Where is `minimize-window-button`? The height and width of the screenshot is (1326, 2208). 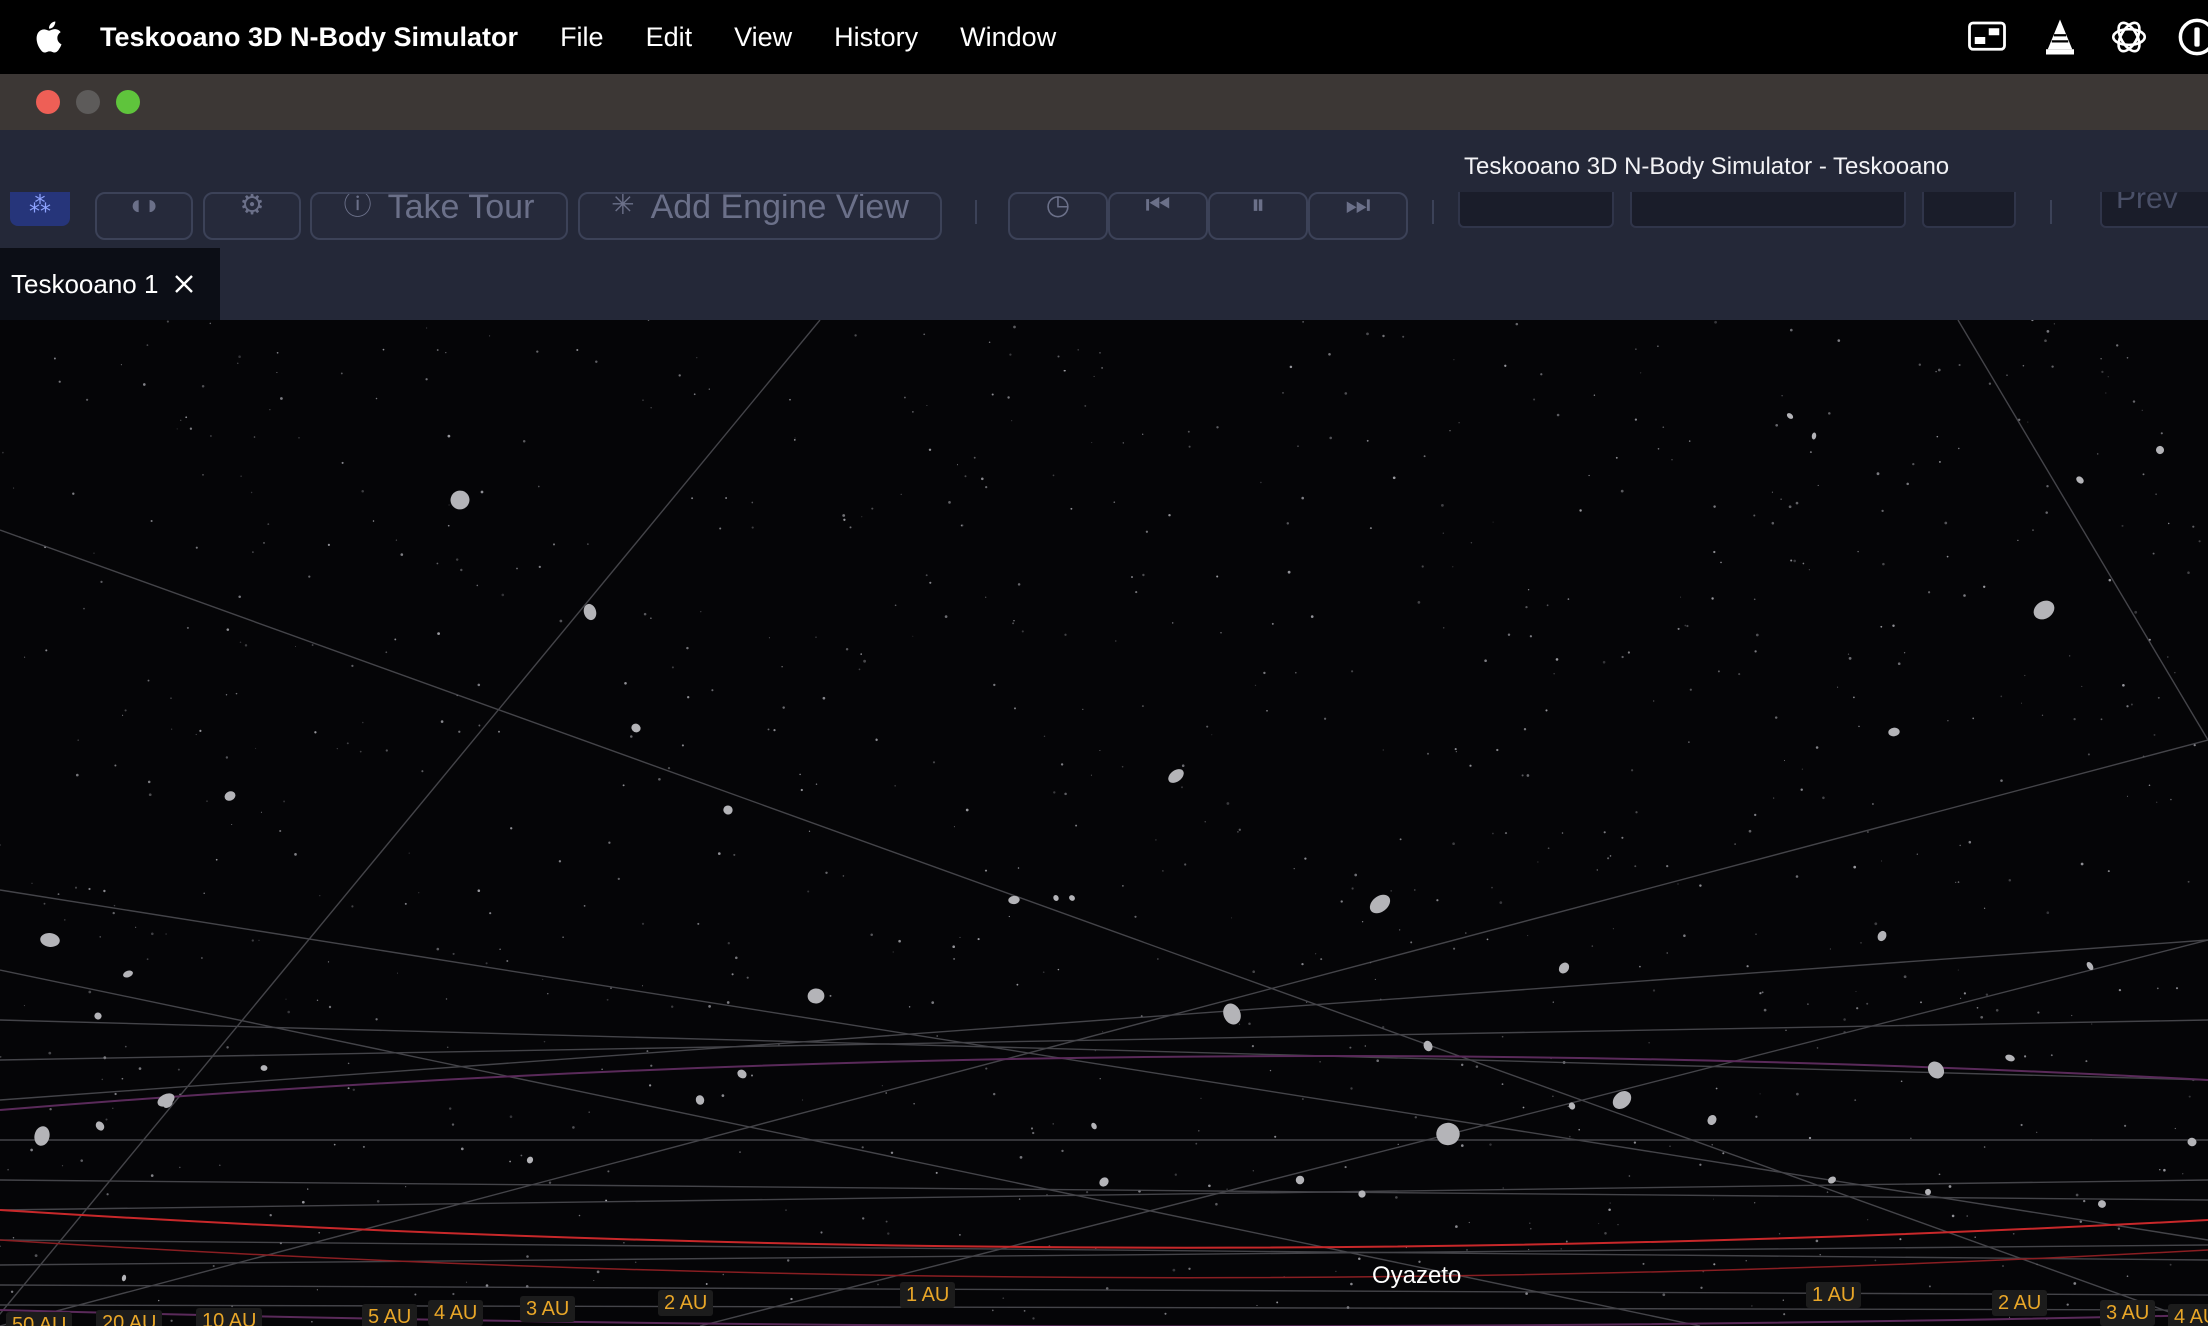
minimize-window-button is located at coordinates (88, 102).